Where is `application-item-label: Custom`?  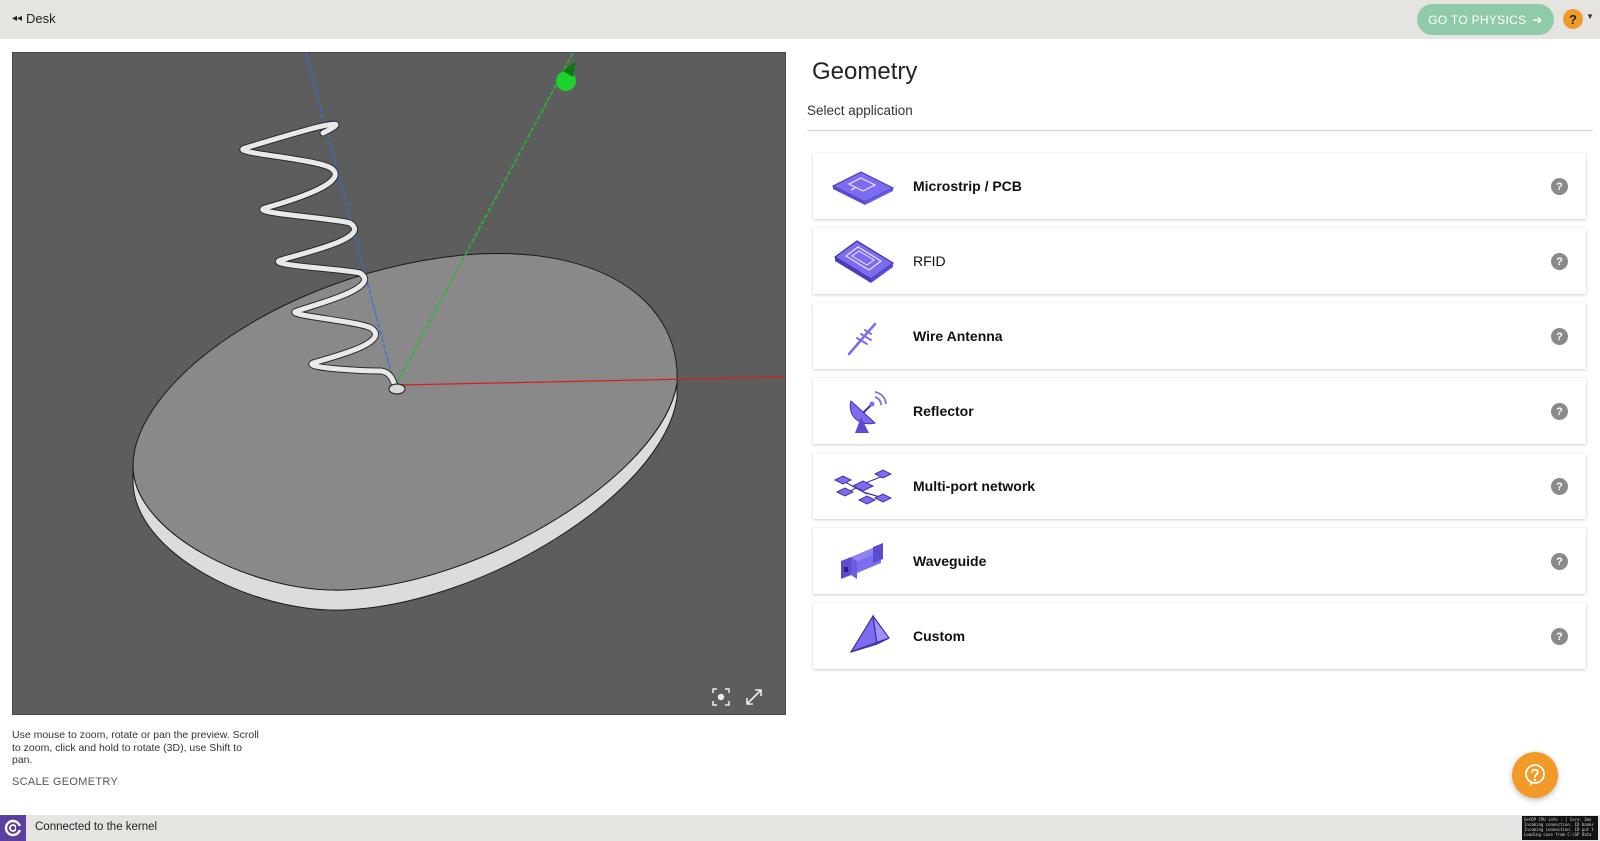
application-item-label: Custom is located at coordinates (939, 636).